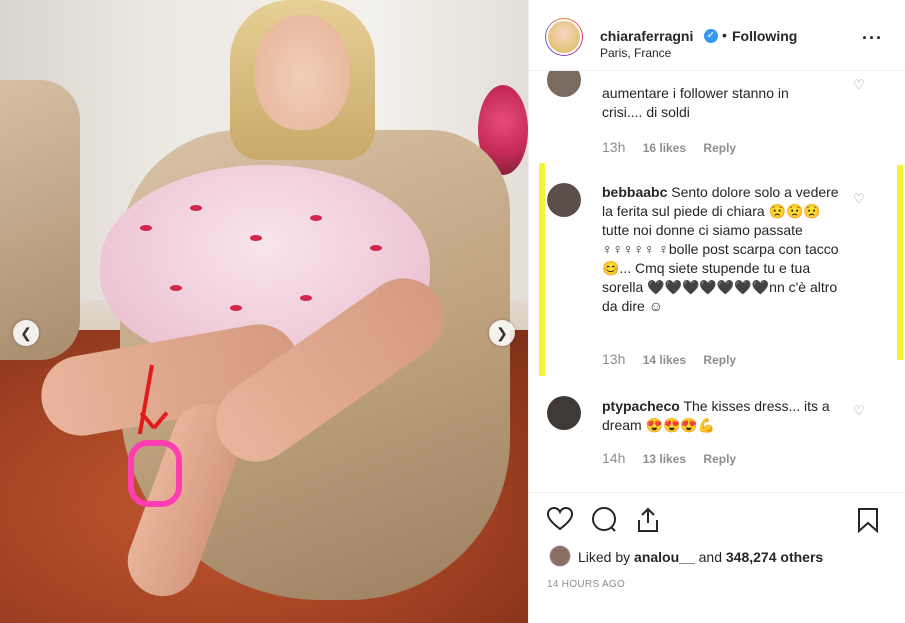  I want to click on comment-meta: 13h 16 likes Reply, so click(676, 147).